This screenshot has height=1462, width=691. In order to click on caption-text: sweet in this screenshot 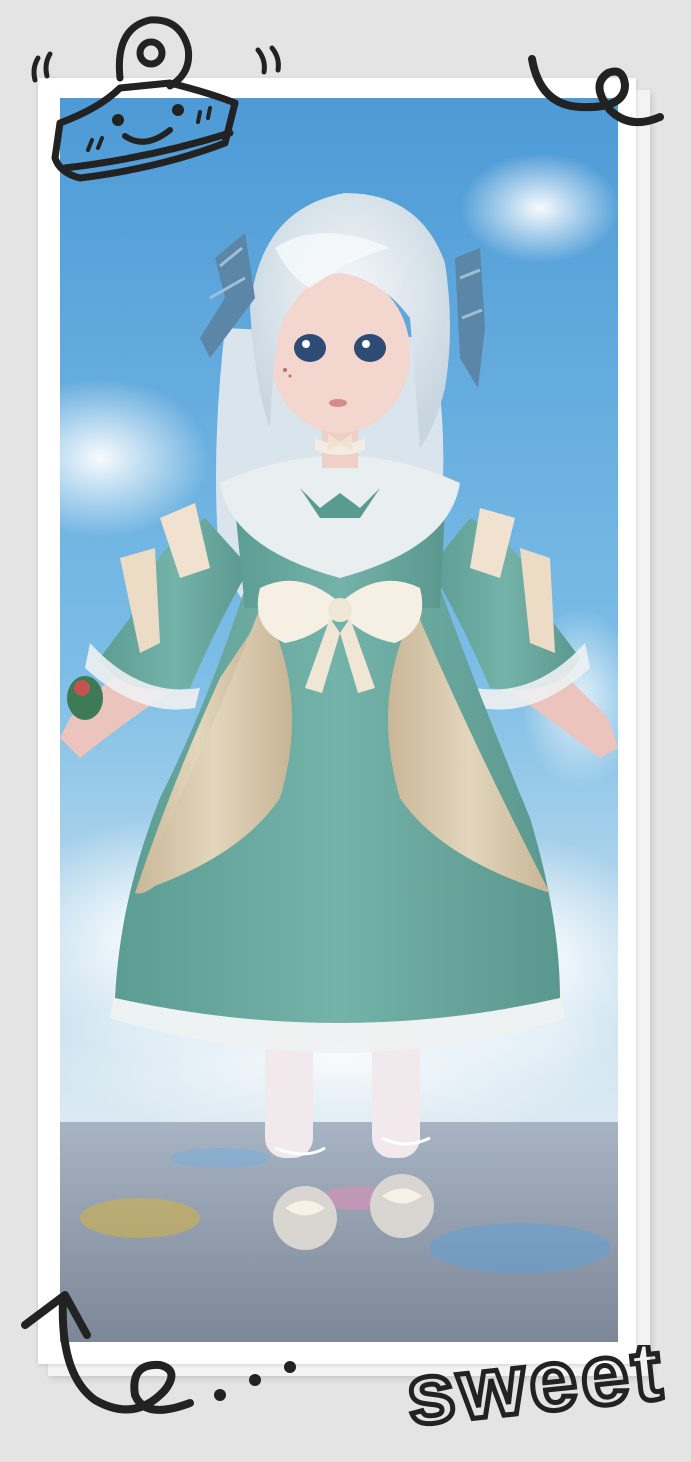, I will do `click(537, 1394)`.